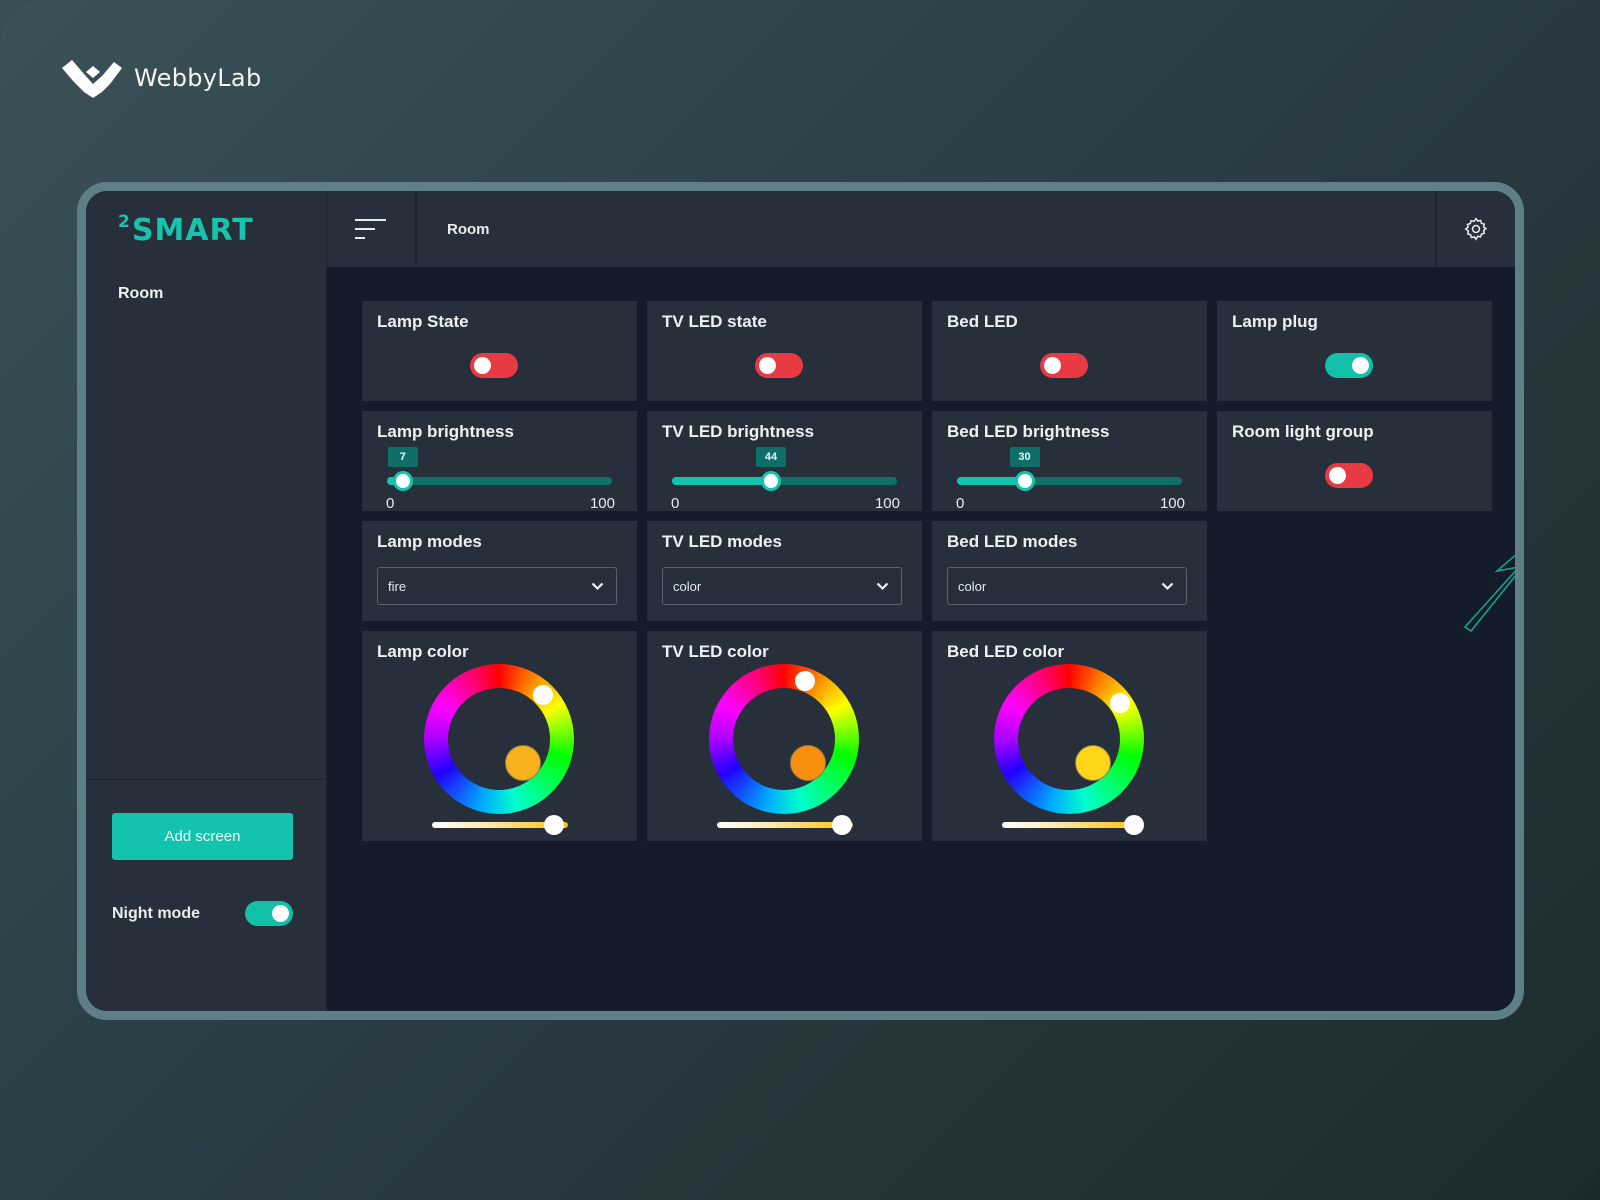  Describe the element at coordinates (423, 651) in the screenshot. I see `widget-title: Lamp color` at that location.